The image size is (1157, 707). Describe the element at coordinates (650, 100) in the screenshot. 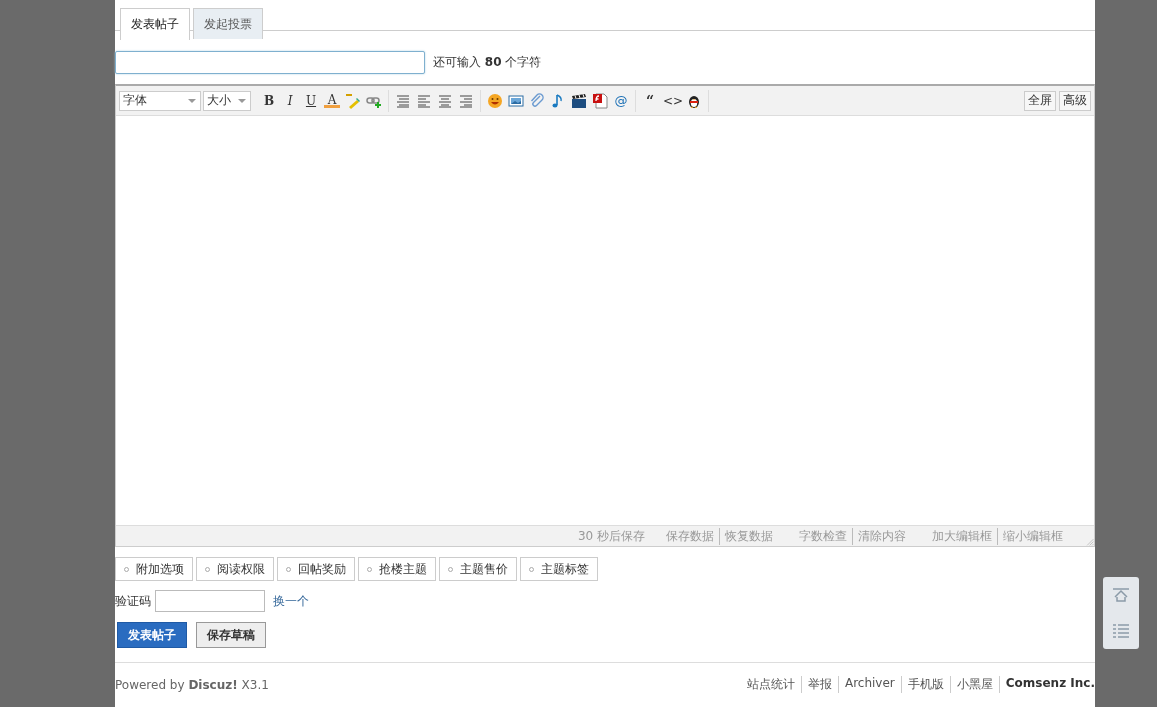

I see `quote-button: “` at that location.